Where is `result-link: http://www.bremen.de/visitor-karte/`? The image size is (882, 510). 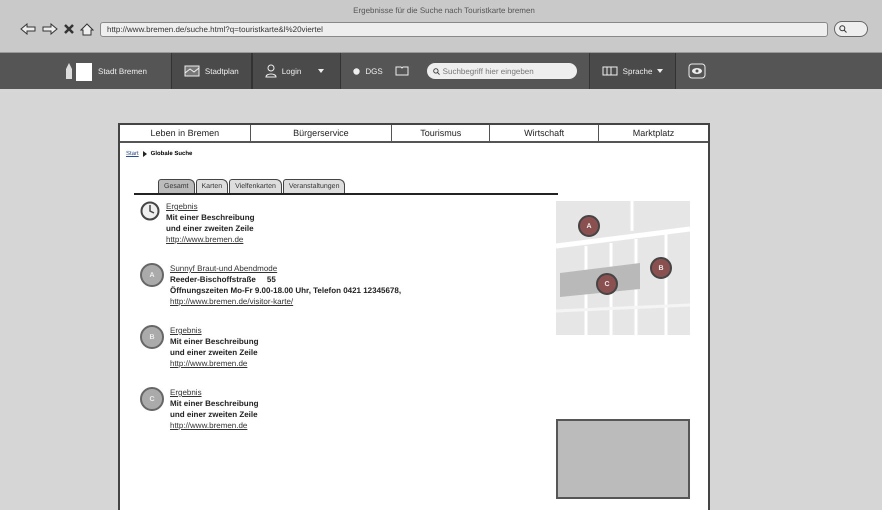
result-link: http://www.bremen.de/visitor-karte/ is located at coordinates (286, 301).